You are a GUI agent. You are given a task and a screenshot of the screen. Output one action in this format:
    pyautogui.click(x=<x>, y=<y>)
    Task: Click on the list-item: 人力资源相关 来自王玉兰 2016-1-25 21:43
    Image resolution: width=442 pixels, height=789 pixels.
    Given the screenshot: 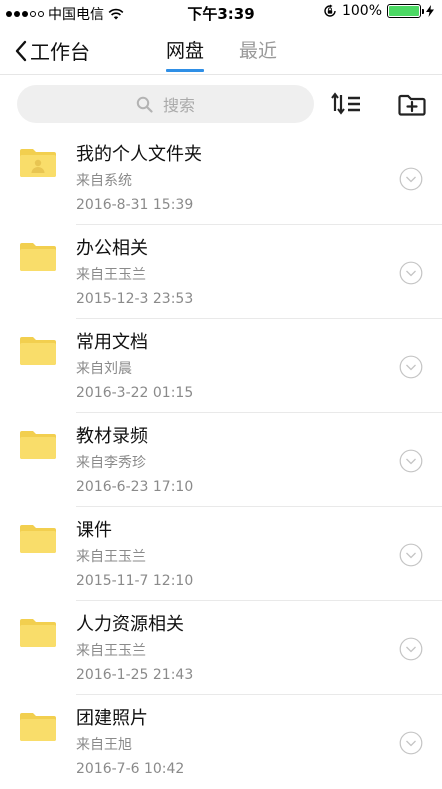 What is the action you would take?
    pyautogui.click(x=221, y=648)
    